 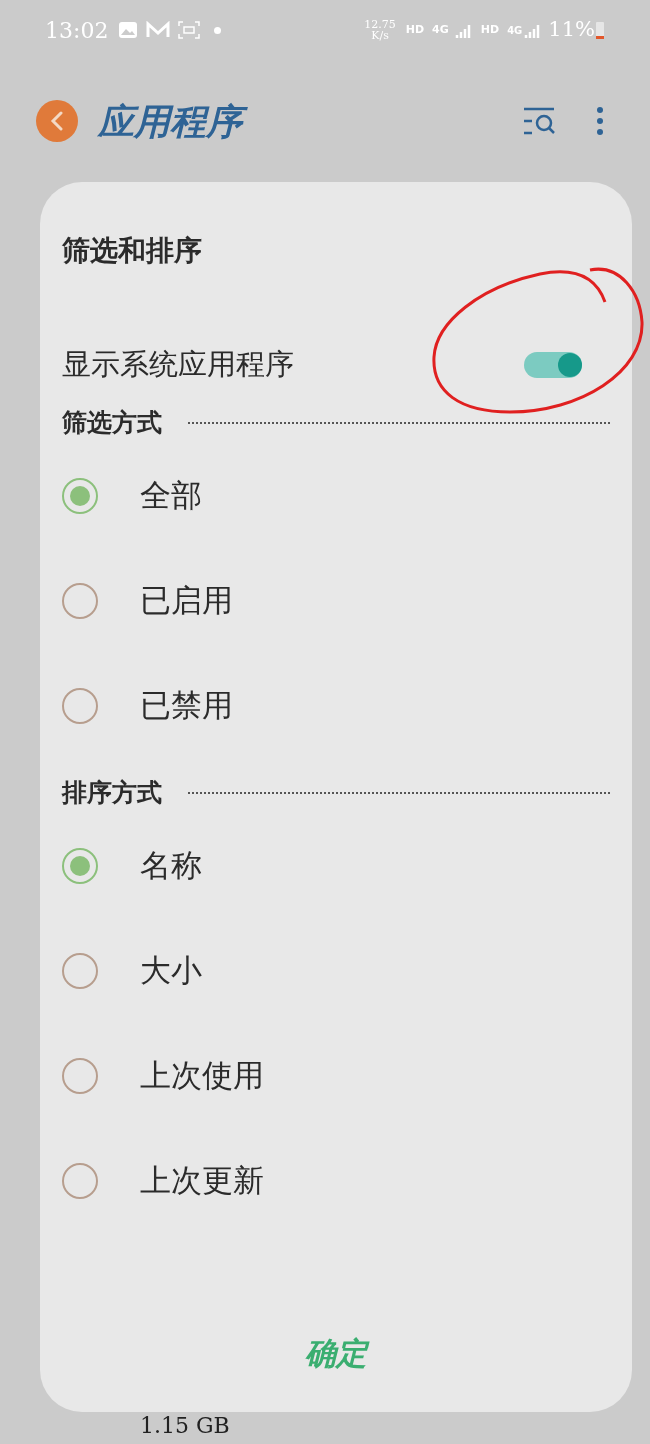 What do you see at coordinates (463, 30) in the screenshot?
I see `signal-icon` at bounding box center [463, 30].